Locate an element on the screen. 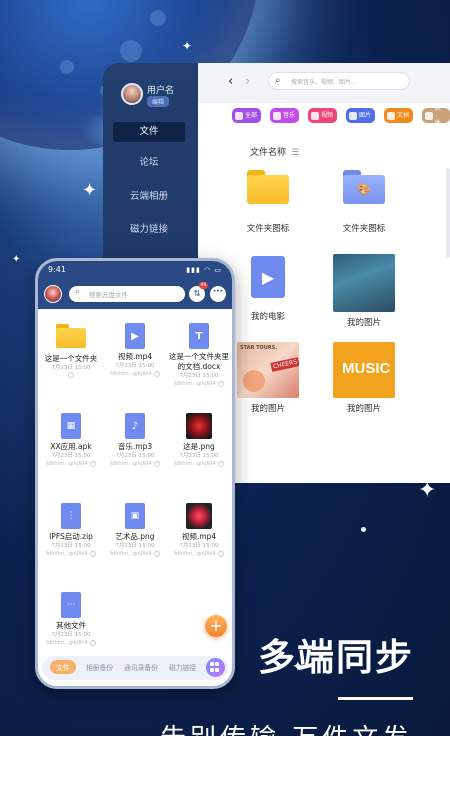 This screenshot has width=450, height=800. column-header-label: 文件名称 is located at coordinates (268, 153).